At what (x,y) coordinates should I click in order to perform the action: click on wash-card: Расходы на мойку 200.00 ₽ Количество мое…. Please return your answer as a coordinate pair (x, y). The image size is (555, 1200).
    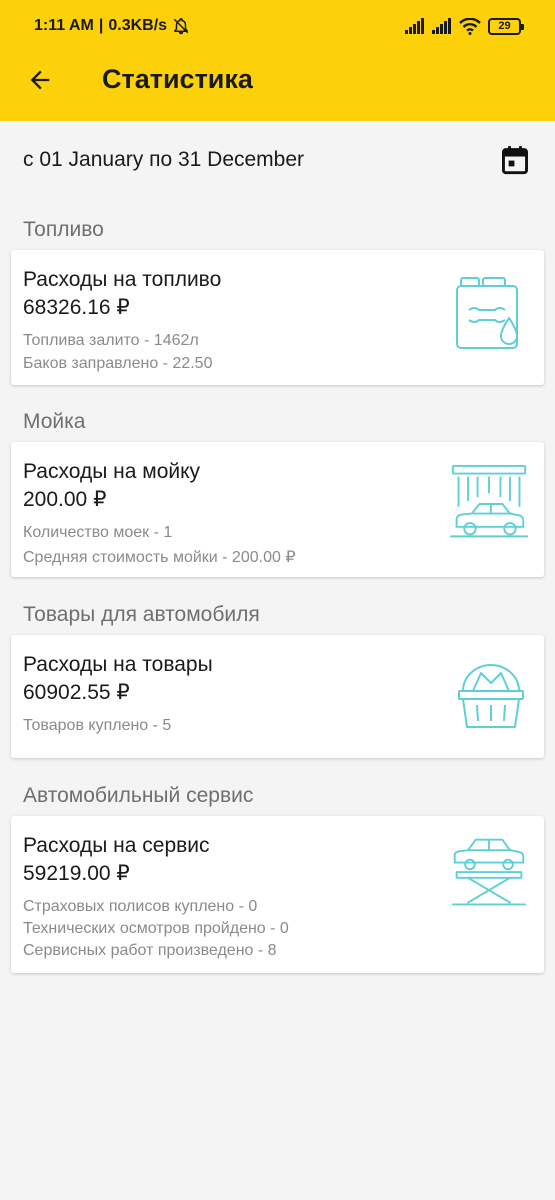
    Looking at the image, I should click on (277, 509).